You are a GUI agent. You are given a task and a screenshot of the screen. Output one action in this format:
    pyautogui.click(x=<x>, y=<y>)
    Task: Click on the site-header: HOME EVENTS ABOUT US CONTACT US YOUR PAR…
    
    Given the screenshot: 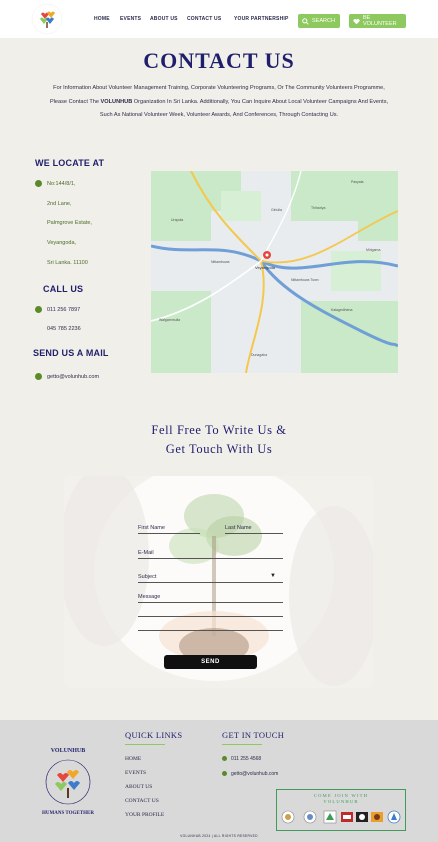 What is the action you would take?
    pyautogui.click(x=219, y=19)
    